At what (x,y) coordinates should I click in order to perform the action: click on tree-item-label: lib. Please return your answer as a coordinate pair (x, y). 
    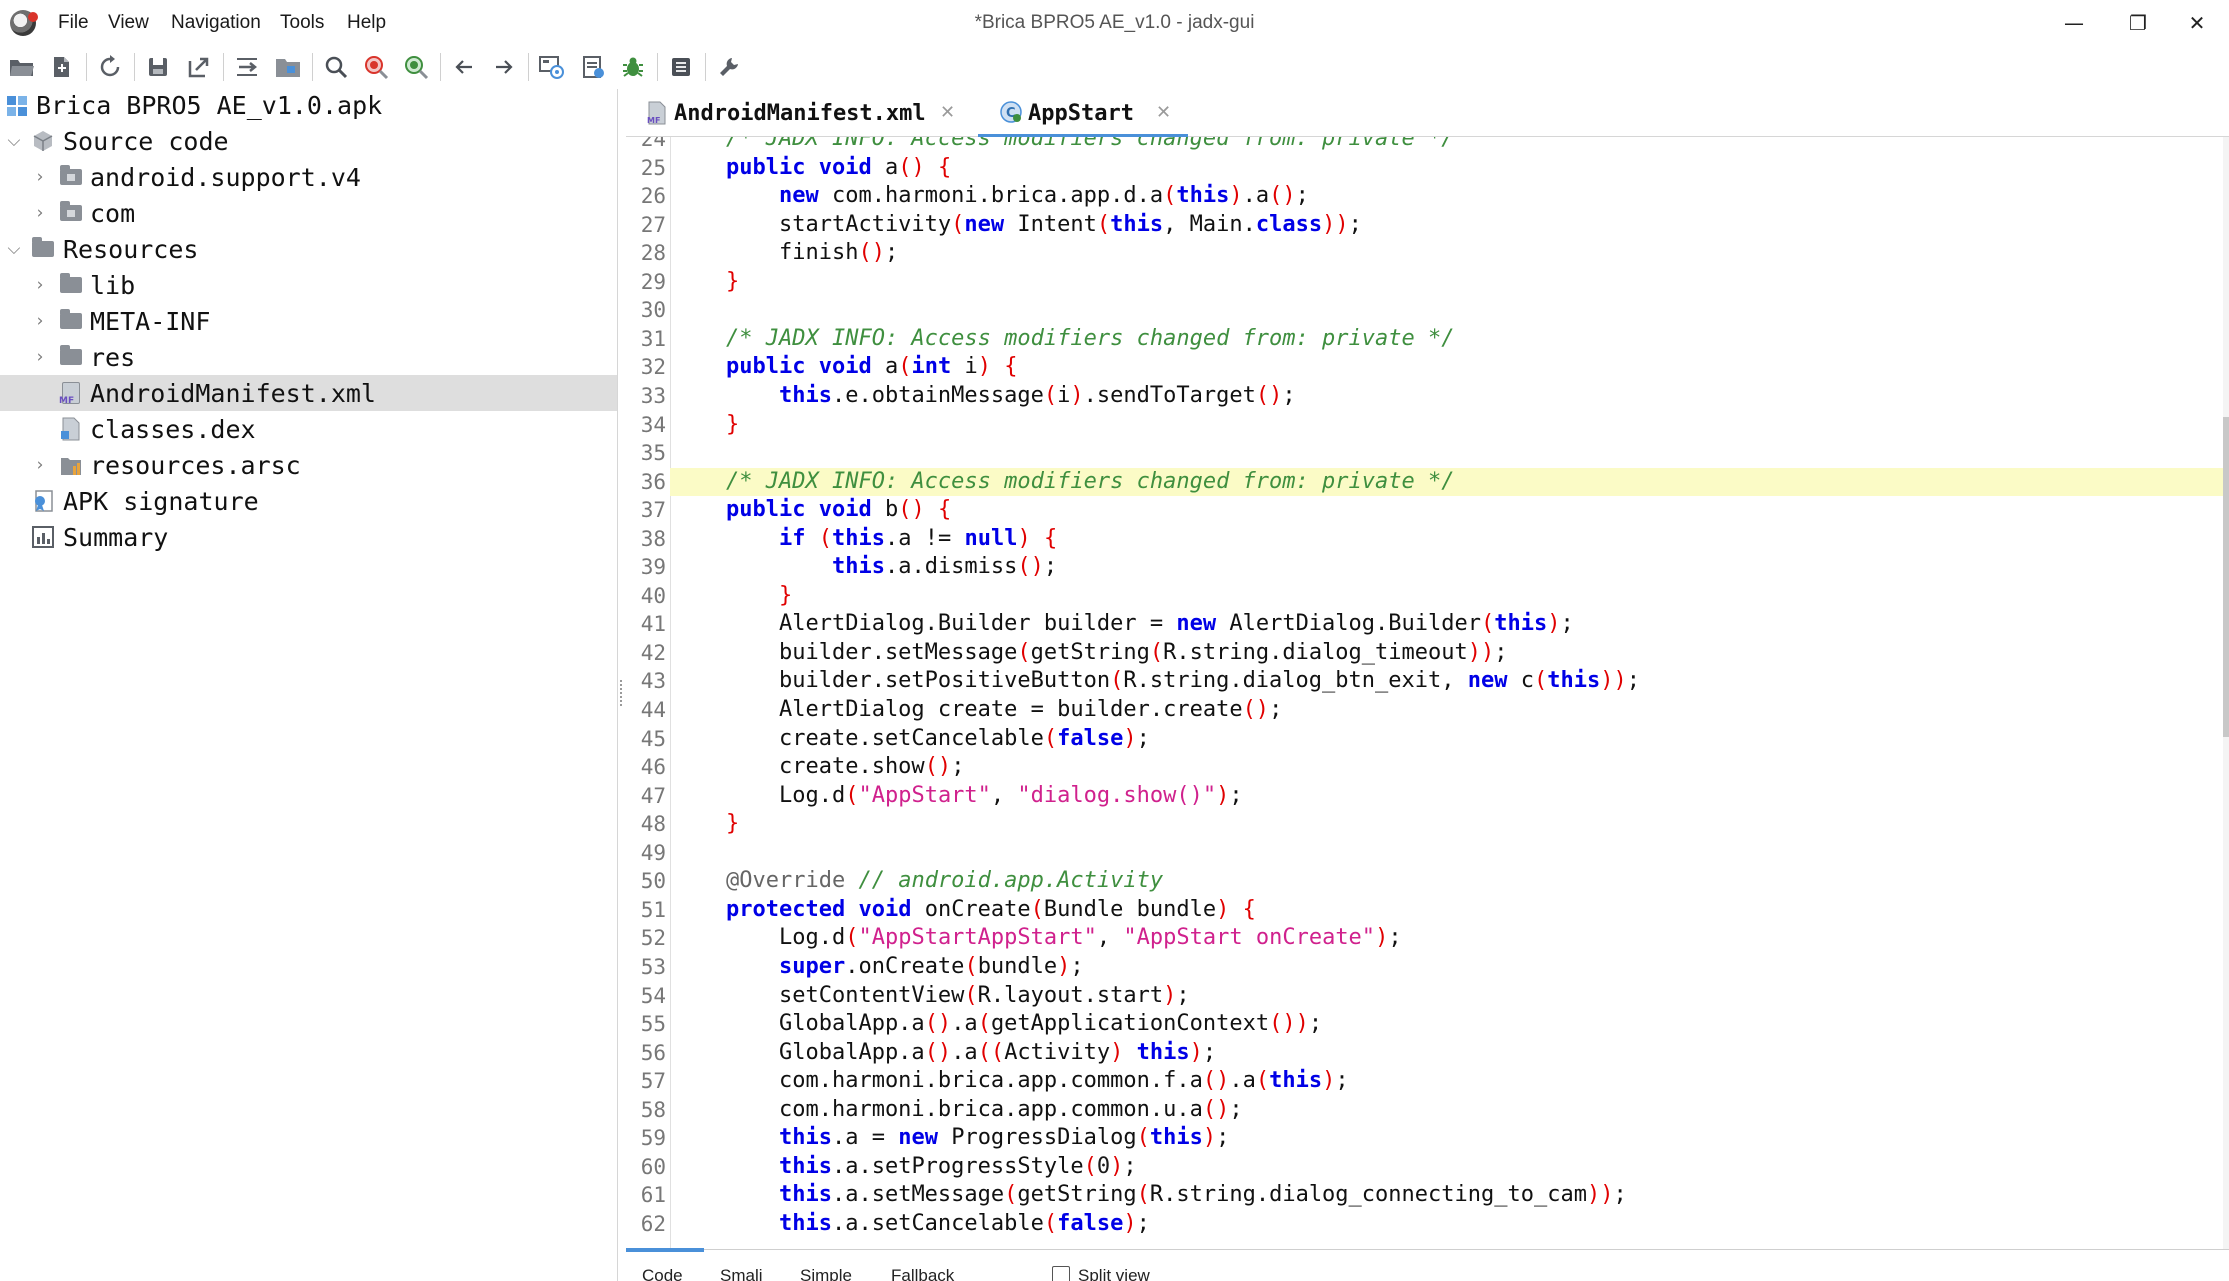
    Looking at the image, I should click on (113, 285).